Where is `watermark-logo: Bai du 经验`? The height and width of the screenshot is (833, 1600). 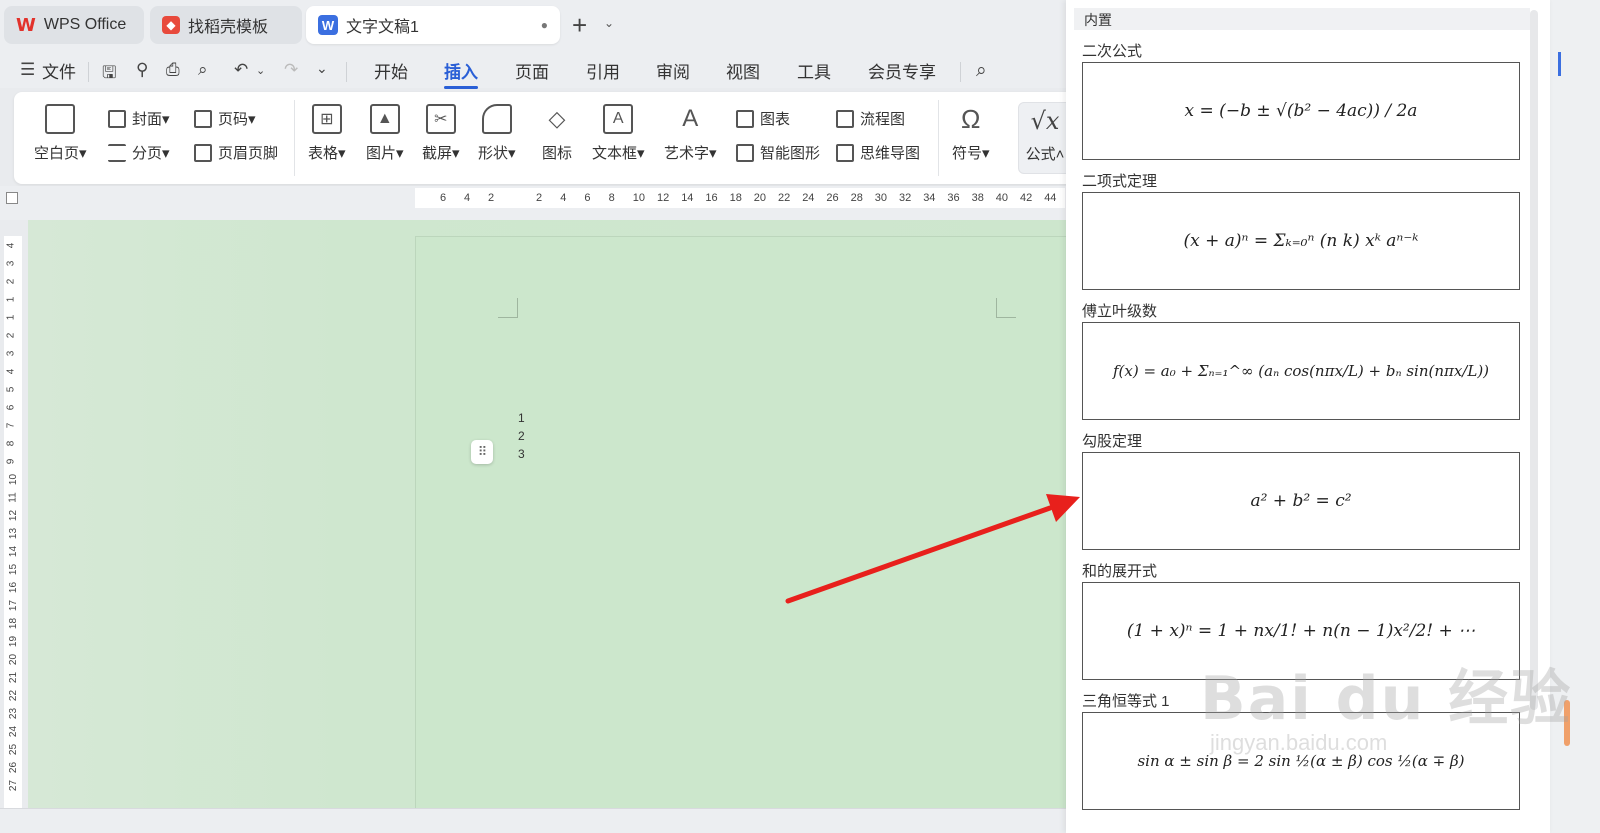 watermark-logo: Bai du 经验 is located at coordinates (1386, 699).